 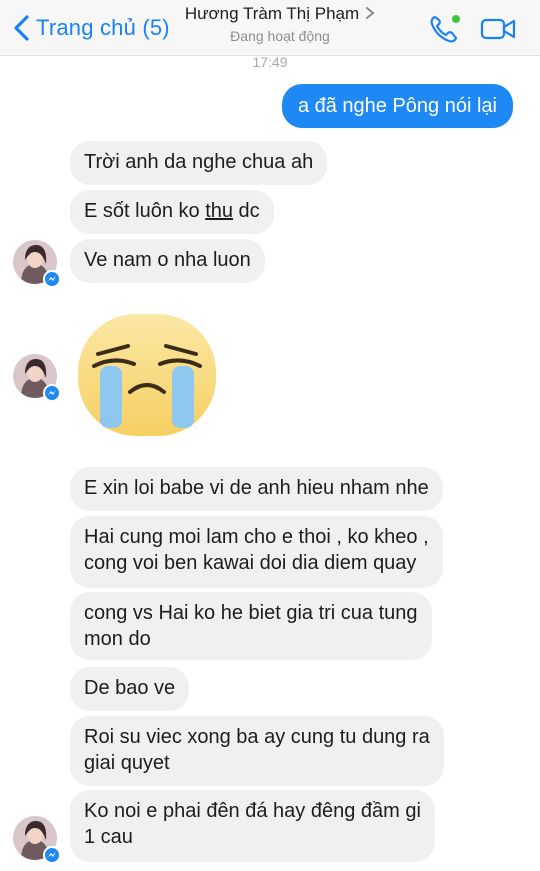 What do you see at coordinates (272, 13) in the screenshot?
I see `contact-name-text: Hương Tràm Thị Phạm` at bounding box center [272, 13].